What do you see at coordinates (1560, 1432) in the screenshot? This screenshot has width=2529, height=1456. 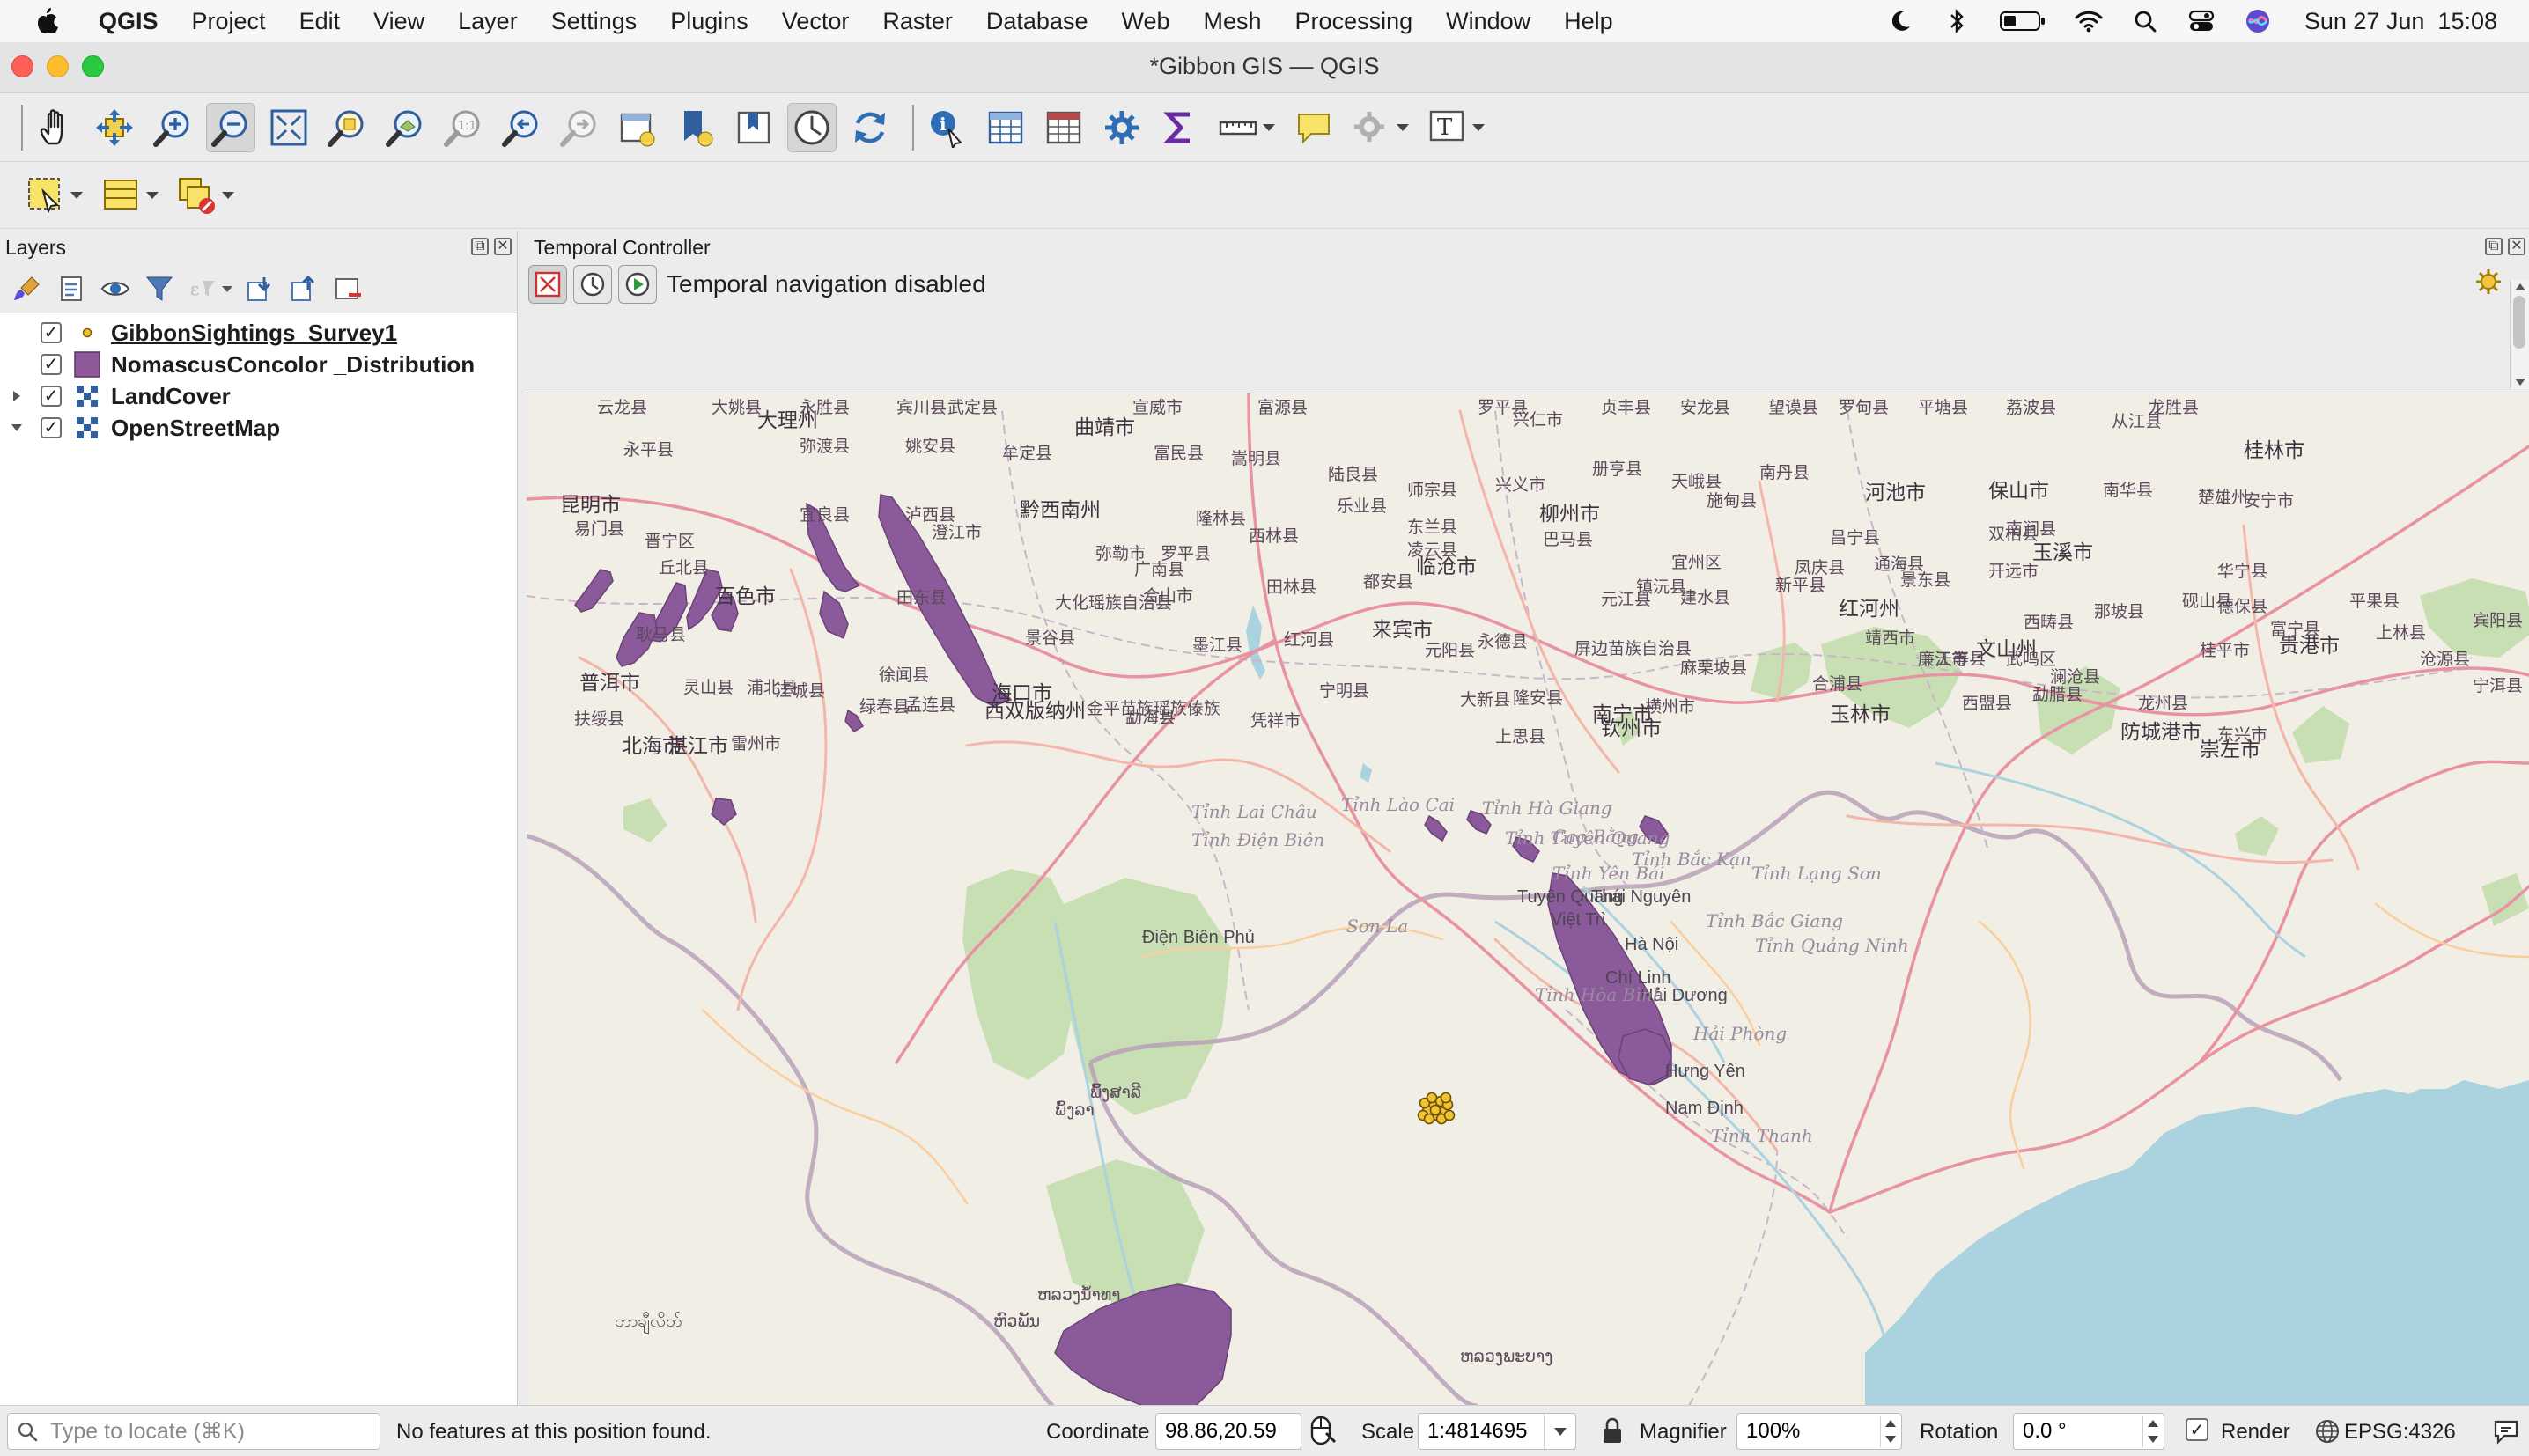 I see `scale-dropdown-arrow-icon` at bounding box center [1560, 1432].